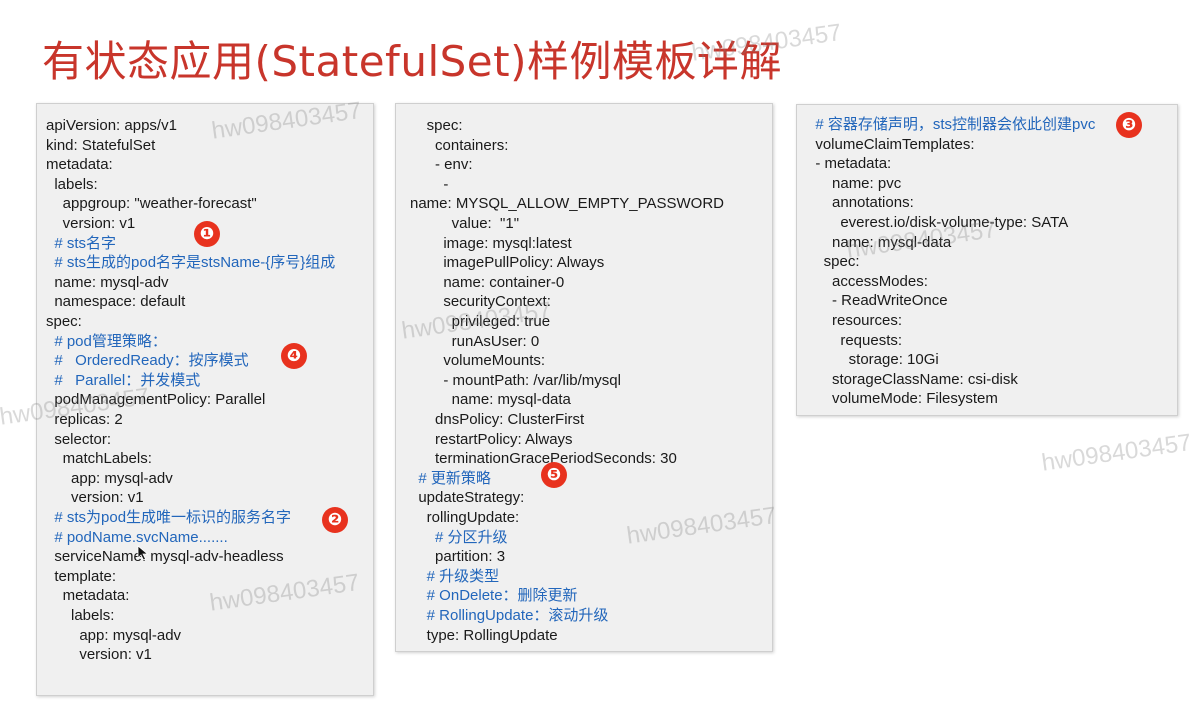 The width and height of the screenshot is (1200, 716). I want to click on yaml-code-line: privileged: true, so click(480, 321).